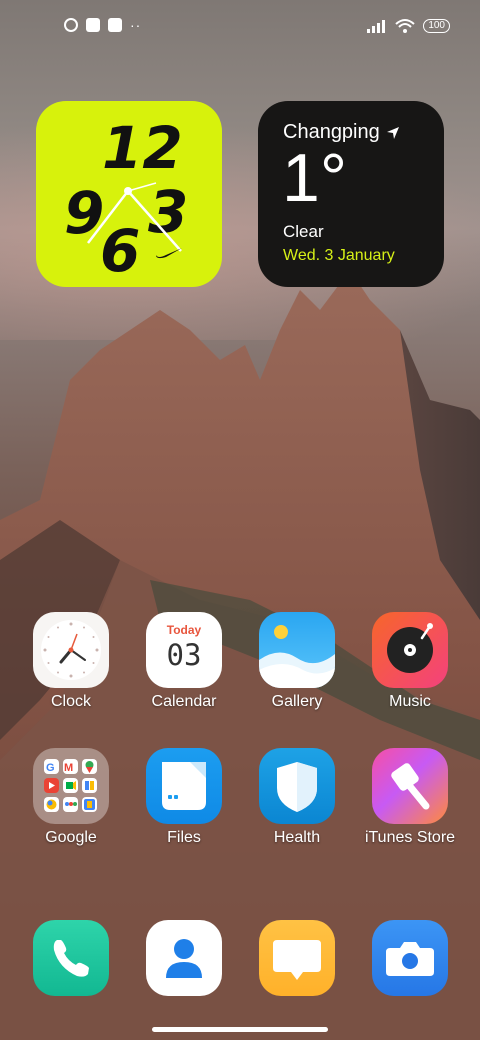 Image resolution: width=480 pixels, height=1040 pixels. I want to click on dock-contacts, so click(184, 958).